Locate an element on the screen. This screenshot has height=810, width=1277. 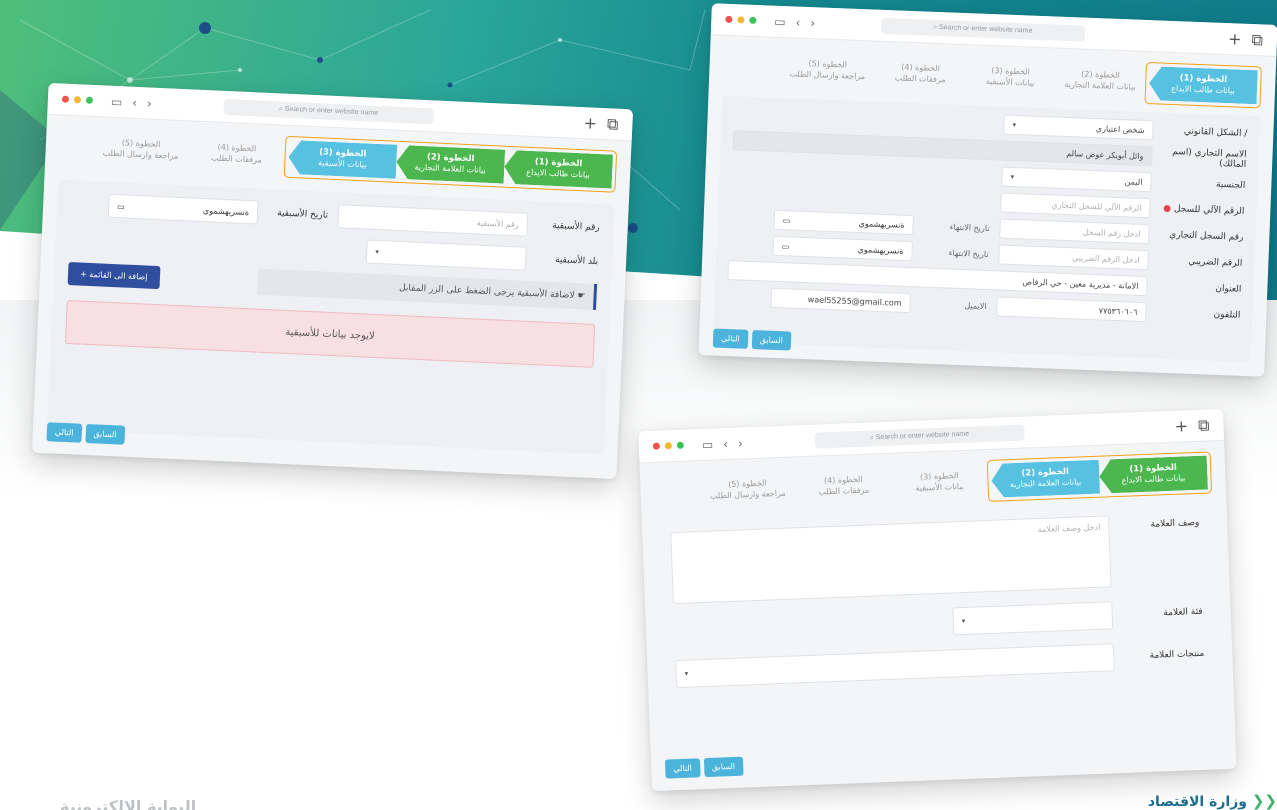
cr-expiry-input: ▭ ةنسريهشموي is located at coordinates (843, 222).